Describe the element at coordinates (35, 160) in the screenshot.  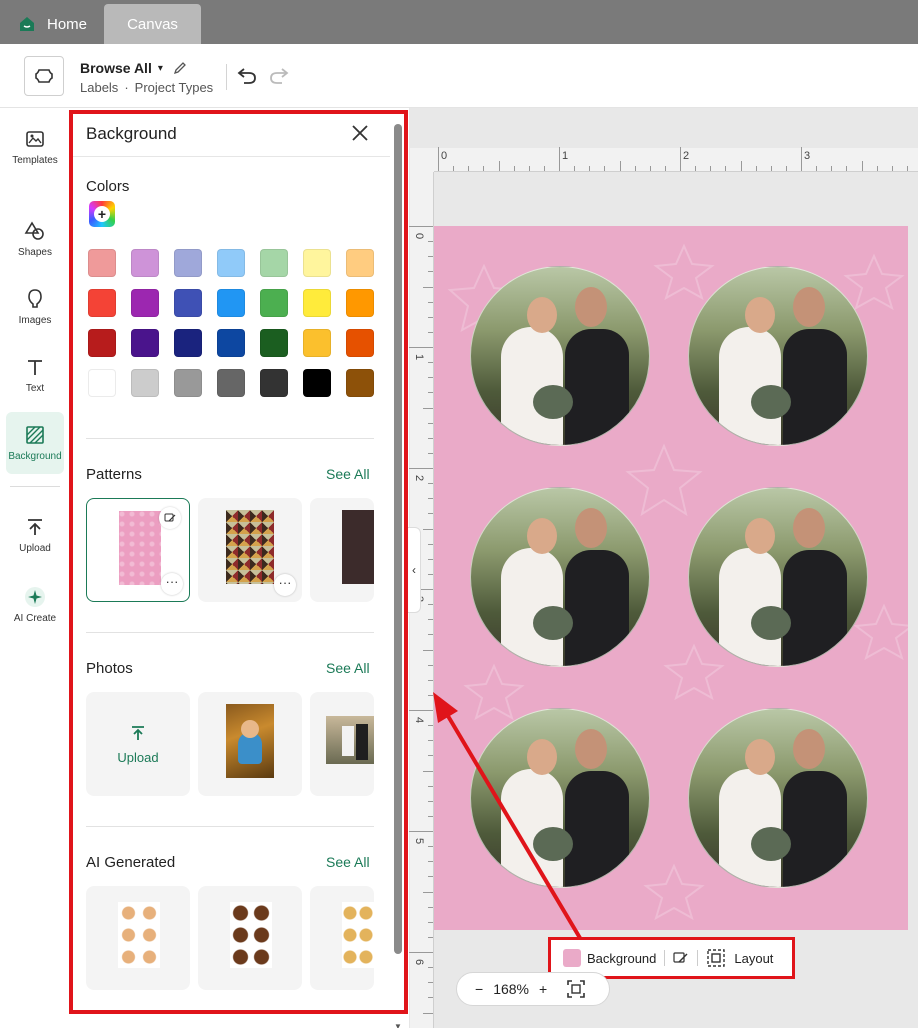
I see `rail-item-label: Templates` at that location.